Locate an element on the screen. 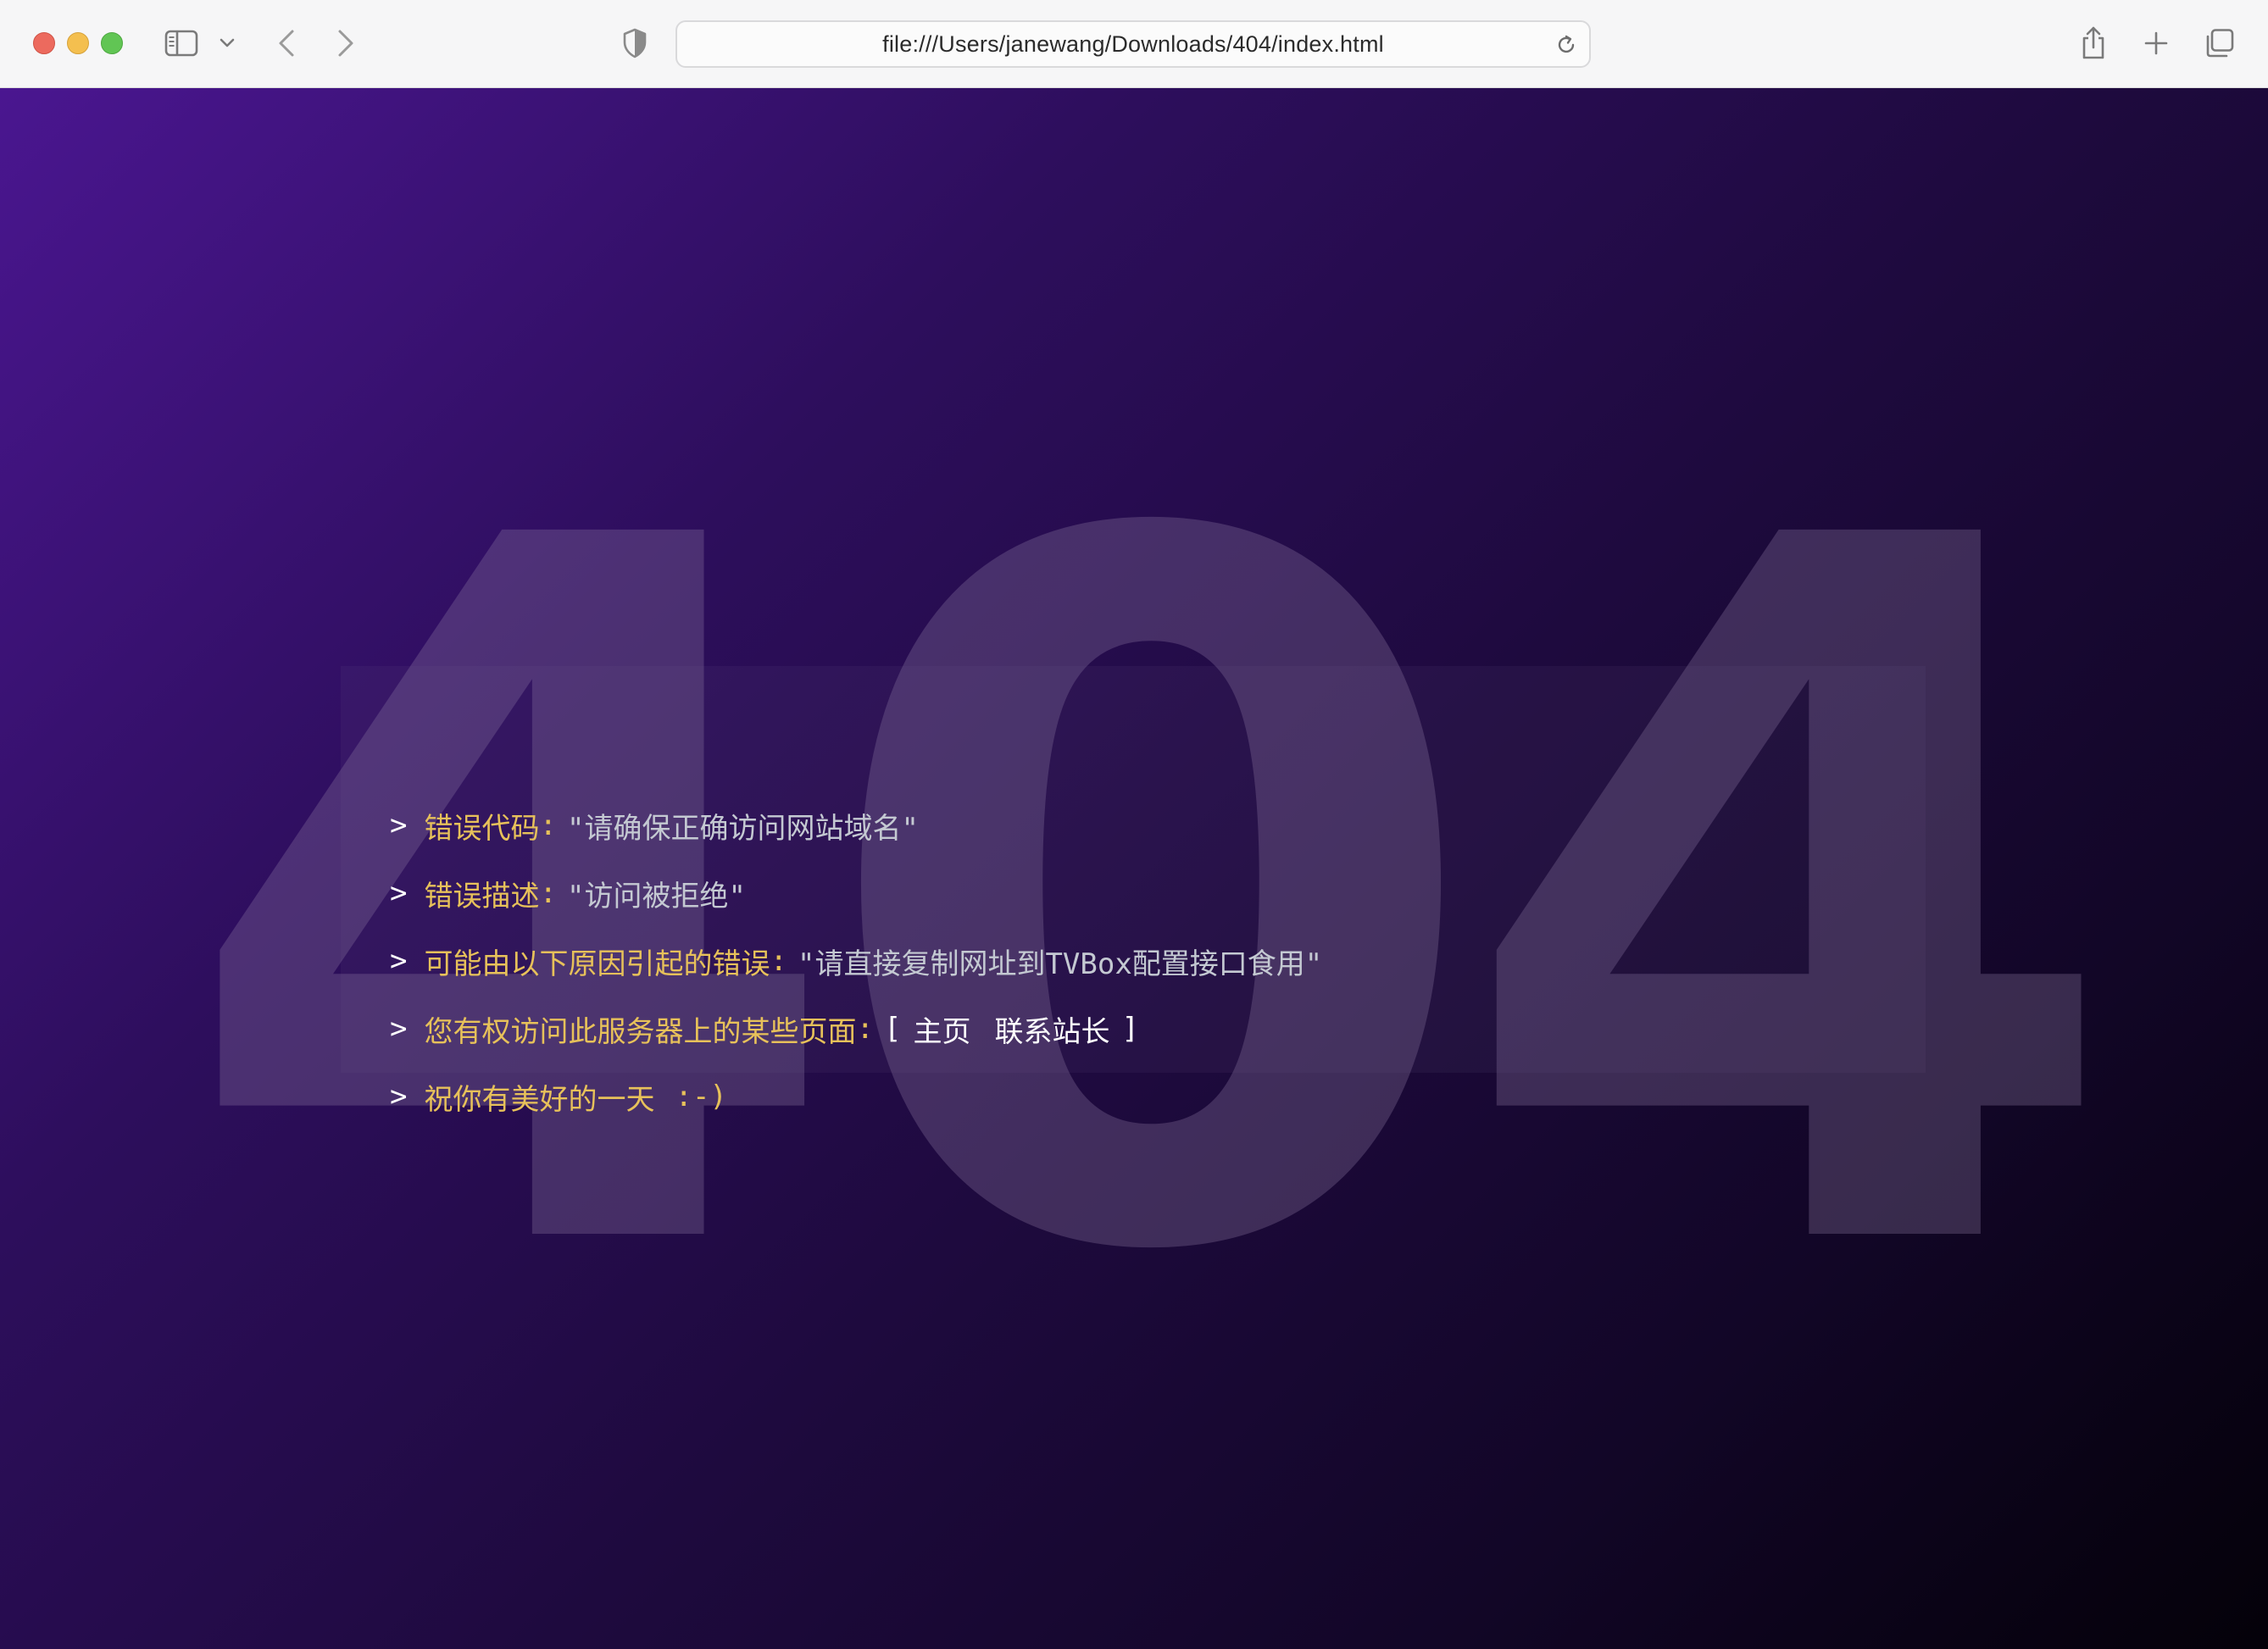  forward-button is located at coordinates (346, 43).